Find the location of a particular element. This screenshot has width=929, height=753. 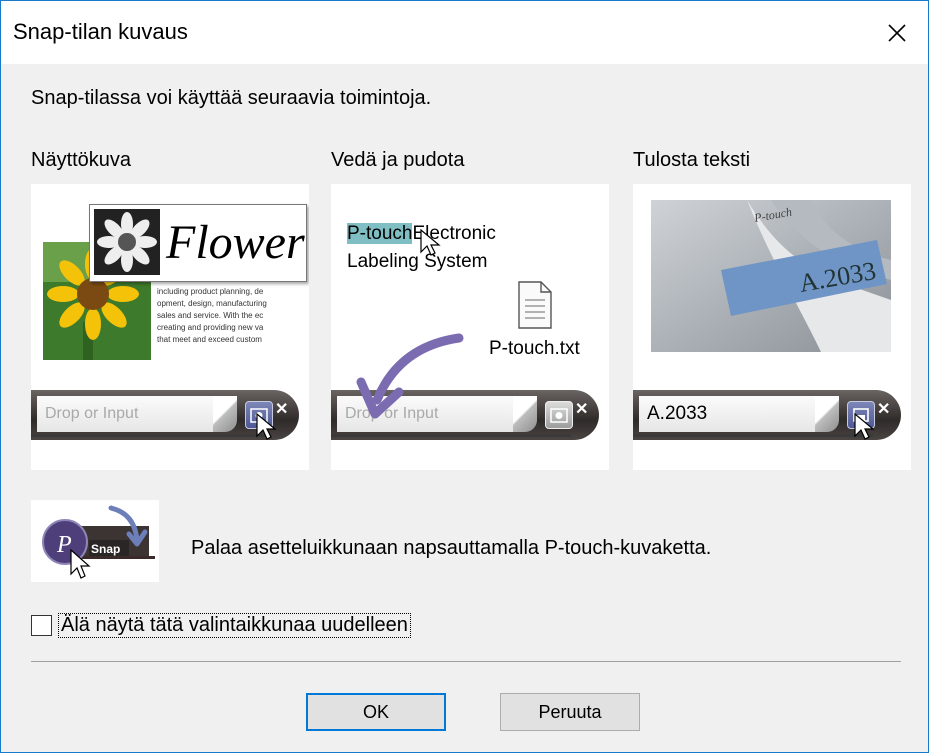

drop-input-field: Drop or Input is located at coordinates (130, 414).